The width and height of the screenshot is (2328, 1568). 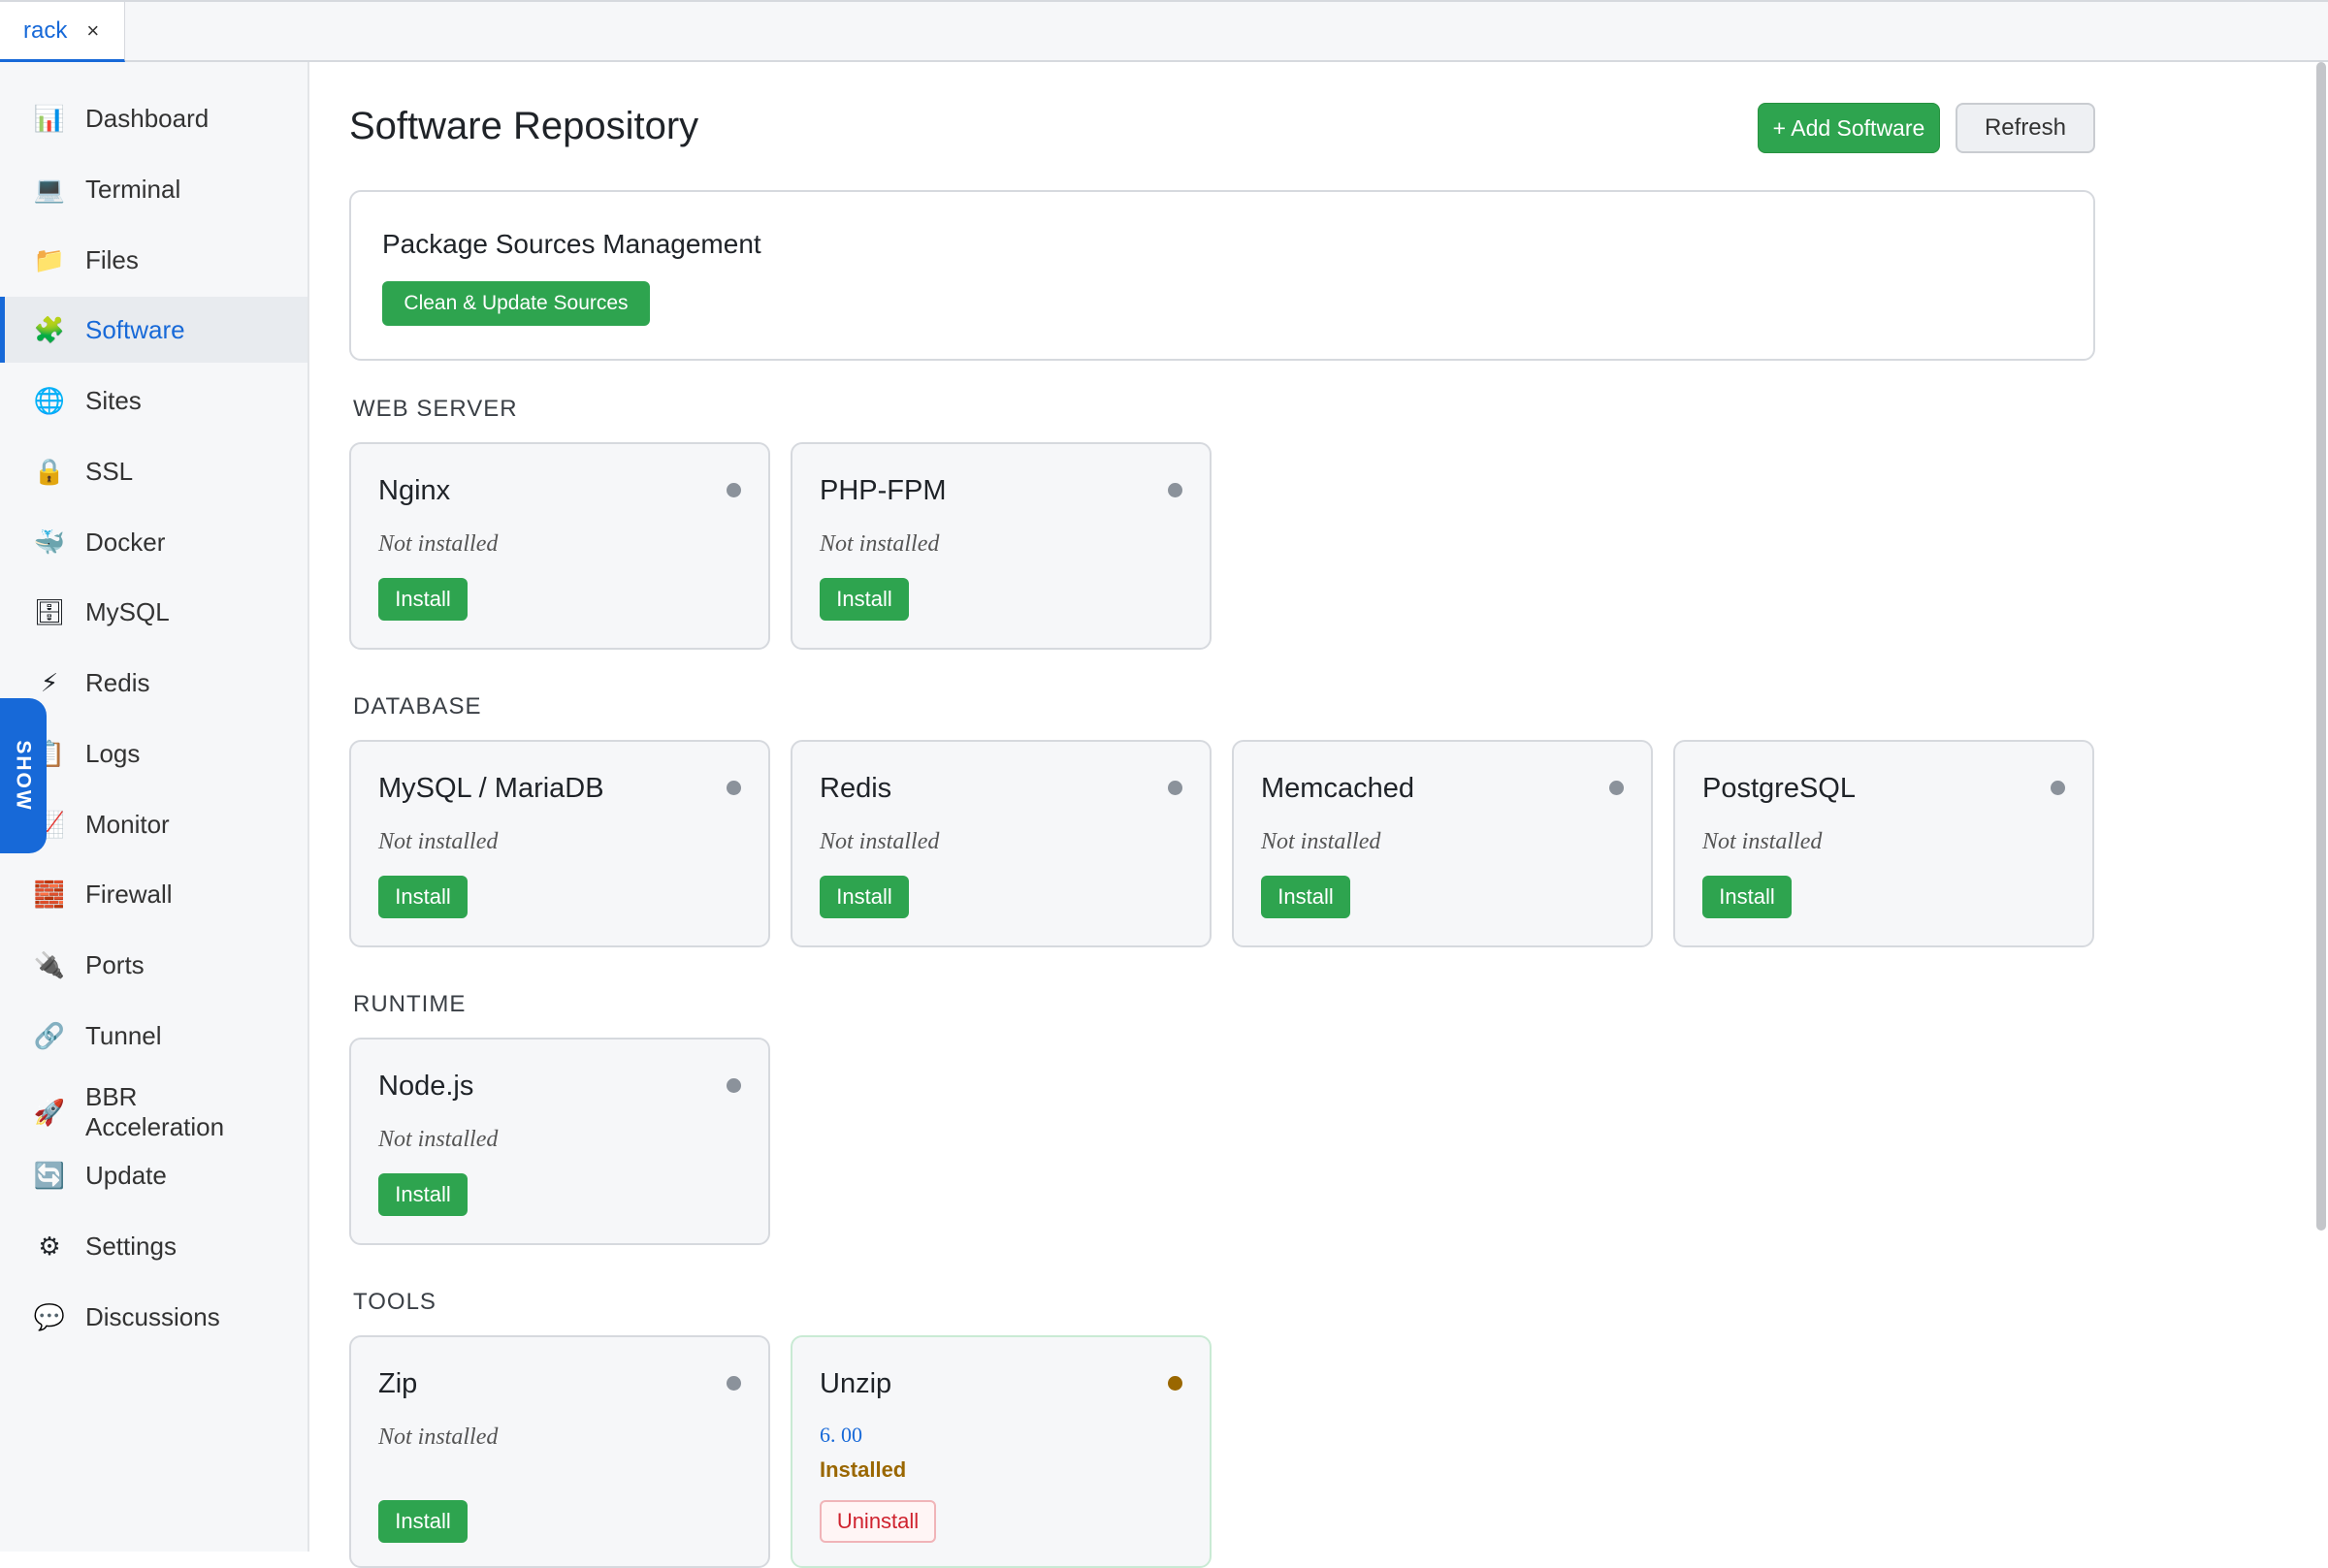 What do you see at coordinates (127, 611) in the screenshot?
I see `sidebar-item-label: MySQL` at bounding box center [127, 611].